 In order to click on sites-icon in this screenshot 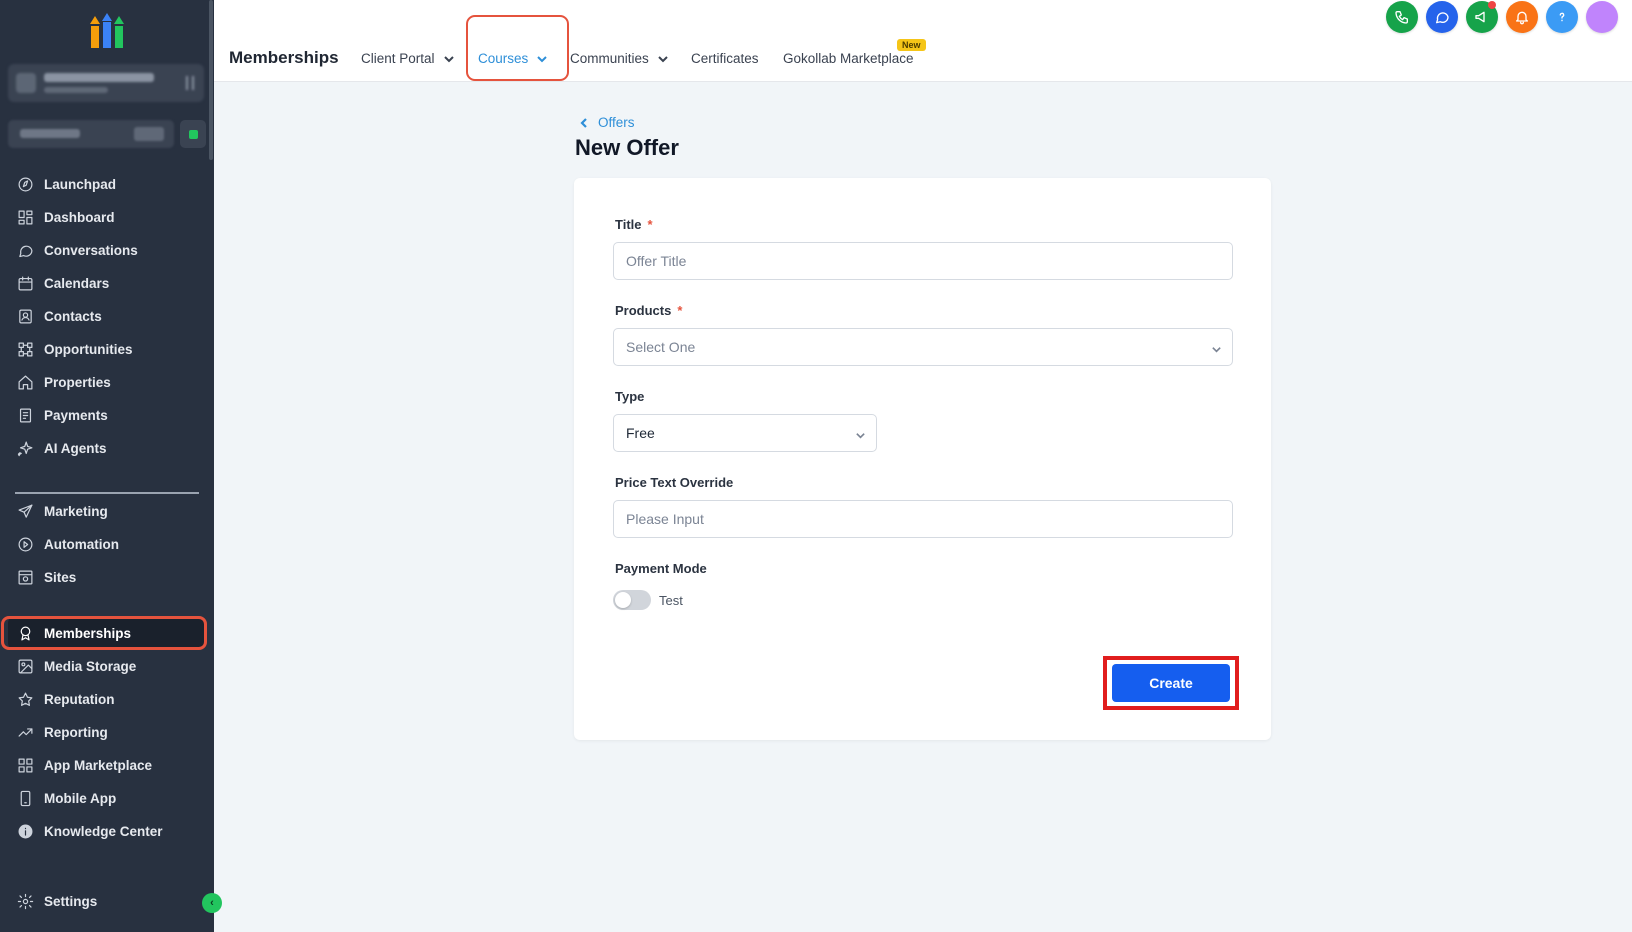, I will do `click(25, 577)`.